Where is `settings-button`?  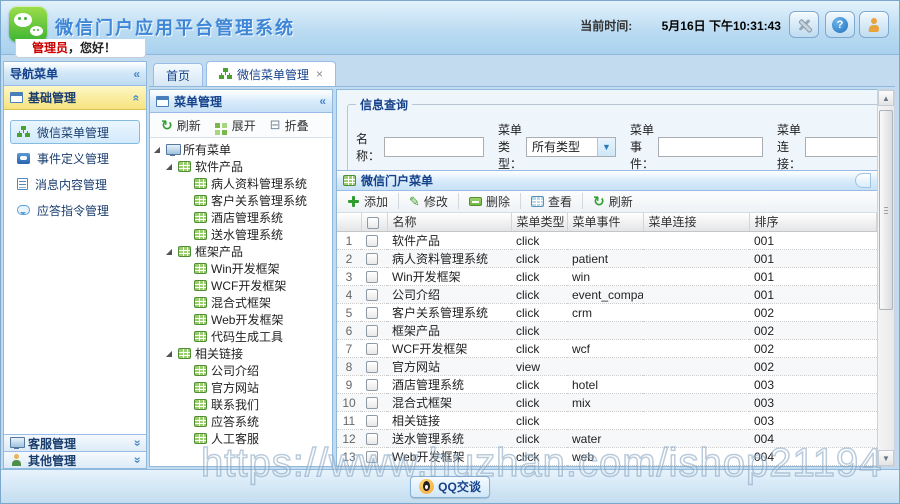
settings-button is located at coordinates (804, 24).